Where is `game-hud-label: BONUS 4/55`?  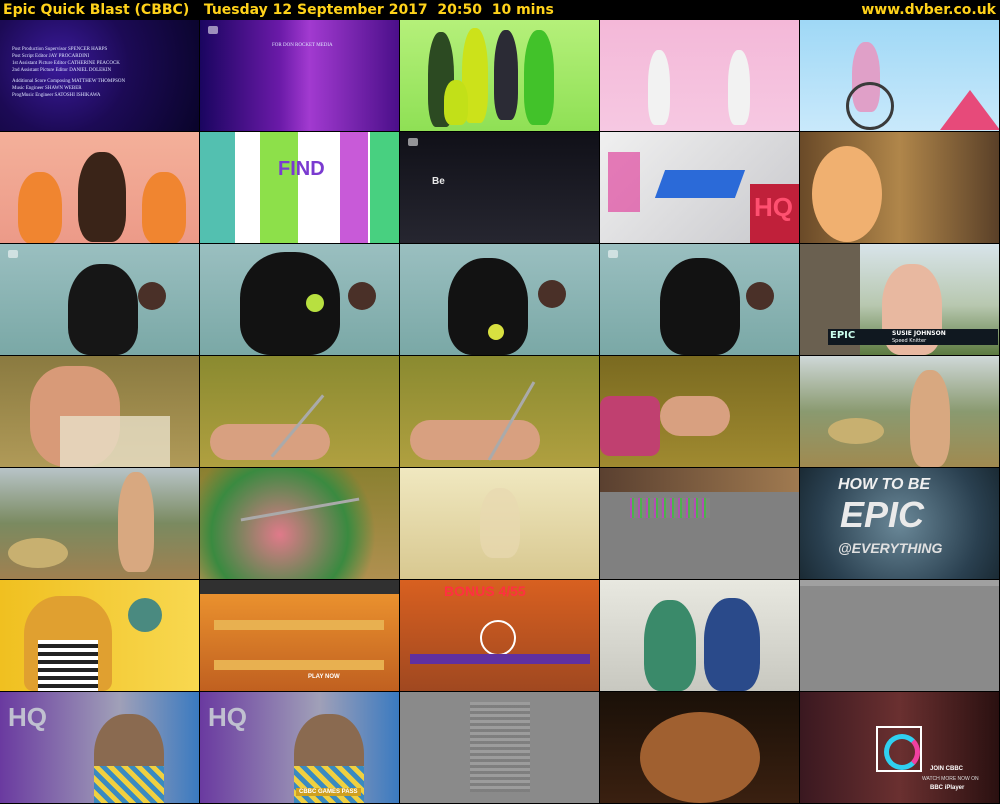
game-hud-label: BONUS 4/55 is located at coordinates (485, 591).